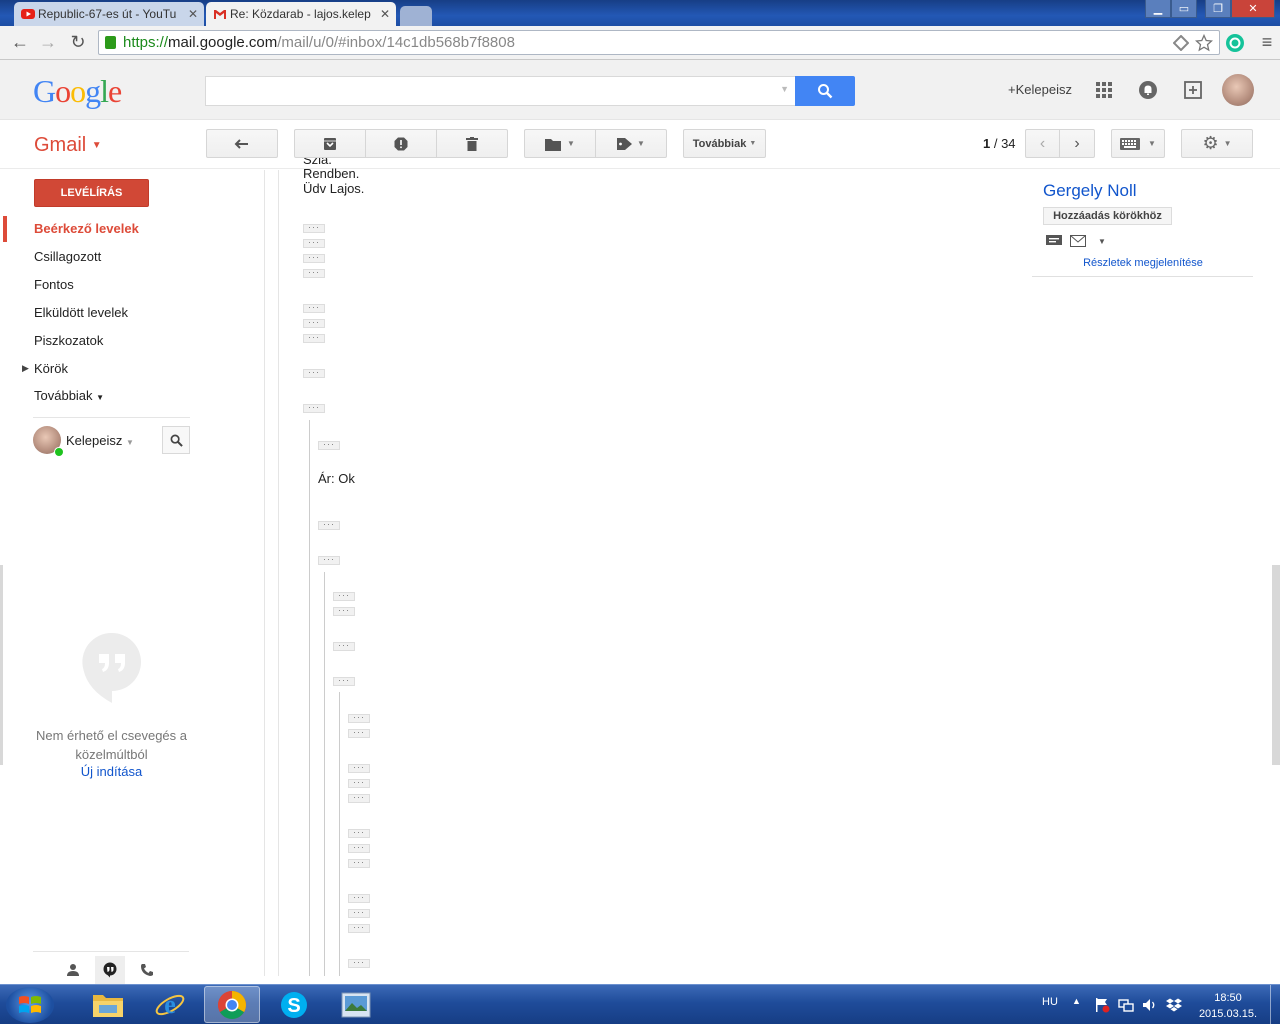 This screenshot has height=1025, width=1280. What do you see at coordinates (1143, 263) in the screenshot?
I see `show-details-link: Részletek megjelenítése` at bounding box center [1143, 263].